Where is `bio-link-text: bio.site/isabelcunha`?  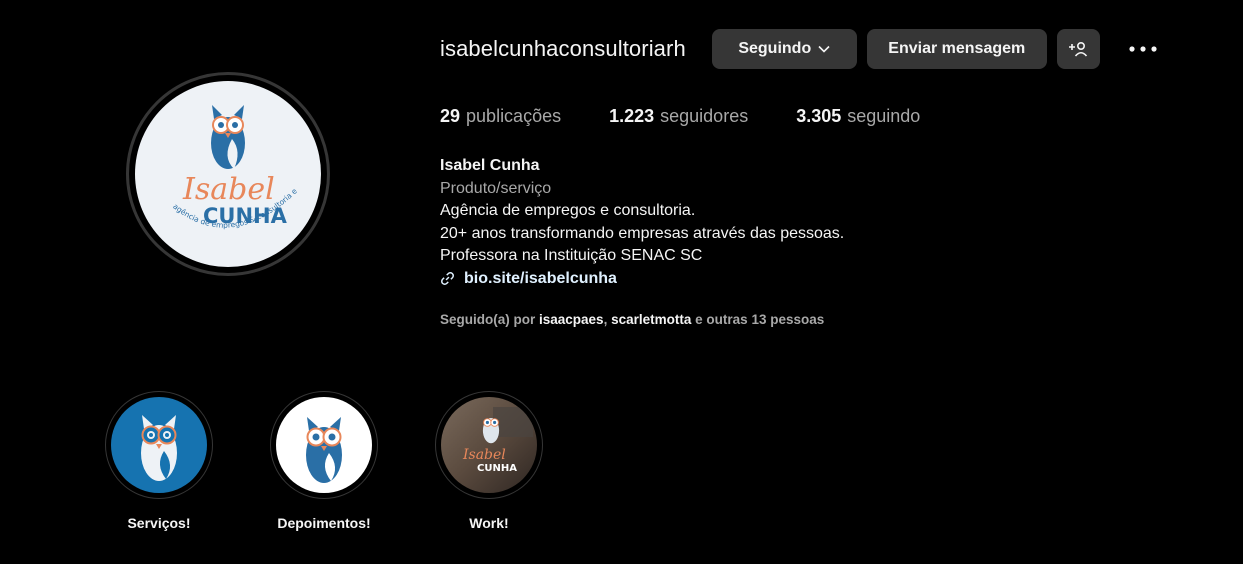
bio-link-text: bio.site/isabelcunha is located at coordinates (540, 278).